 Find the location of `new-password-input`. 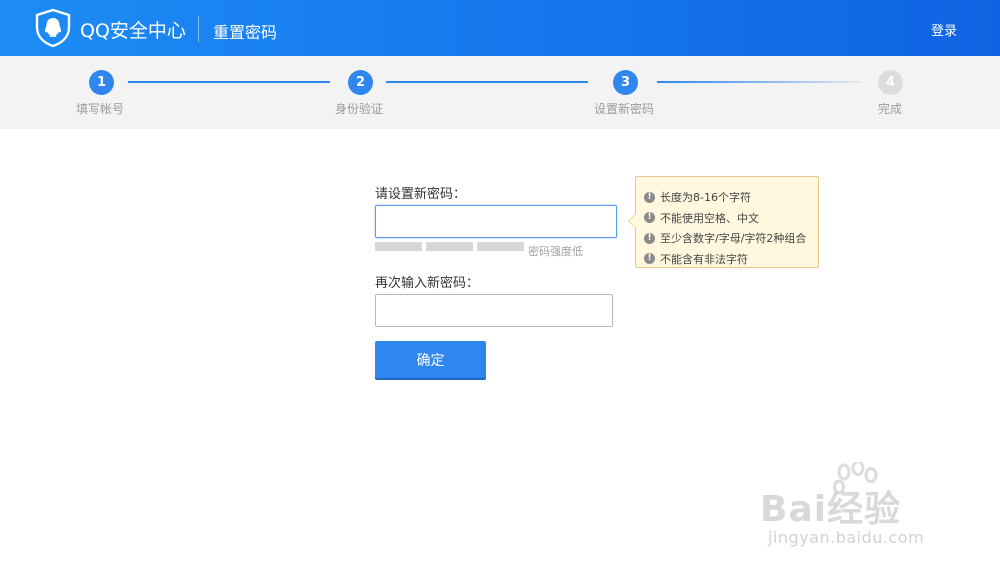

new-password-input is located at coordinates (496, 221).